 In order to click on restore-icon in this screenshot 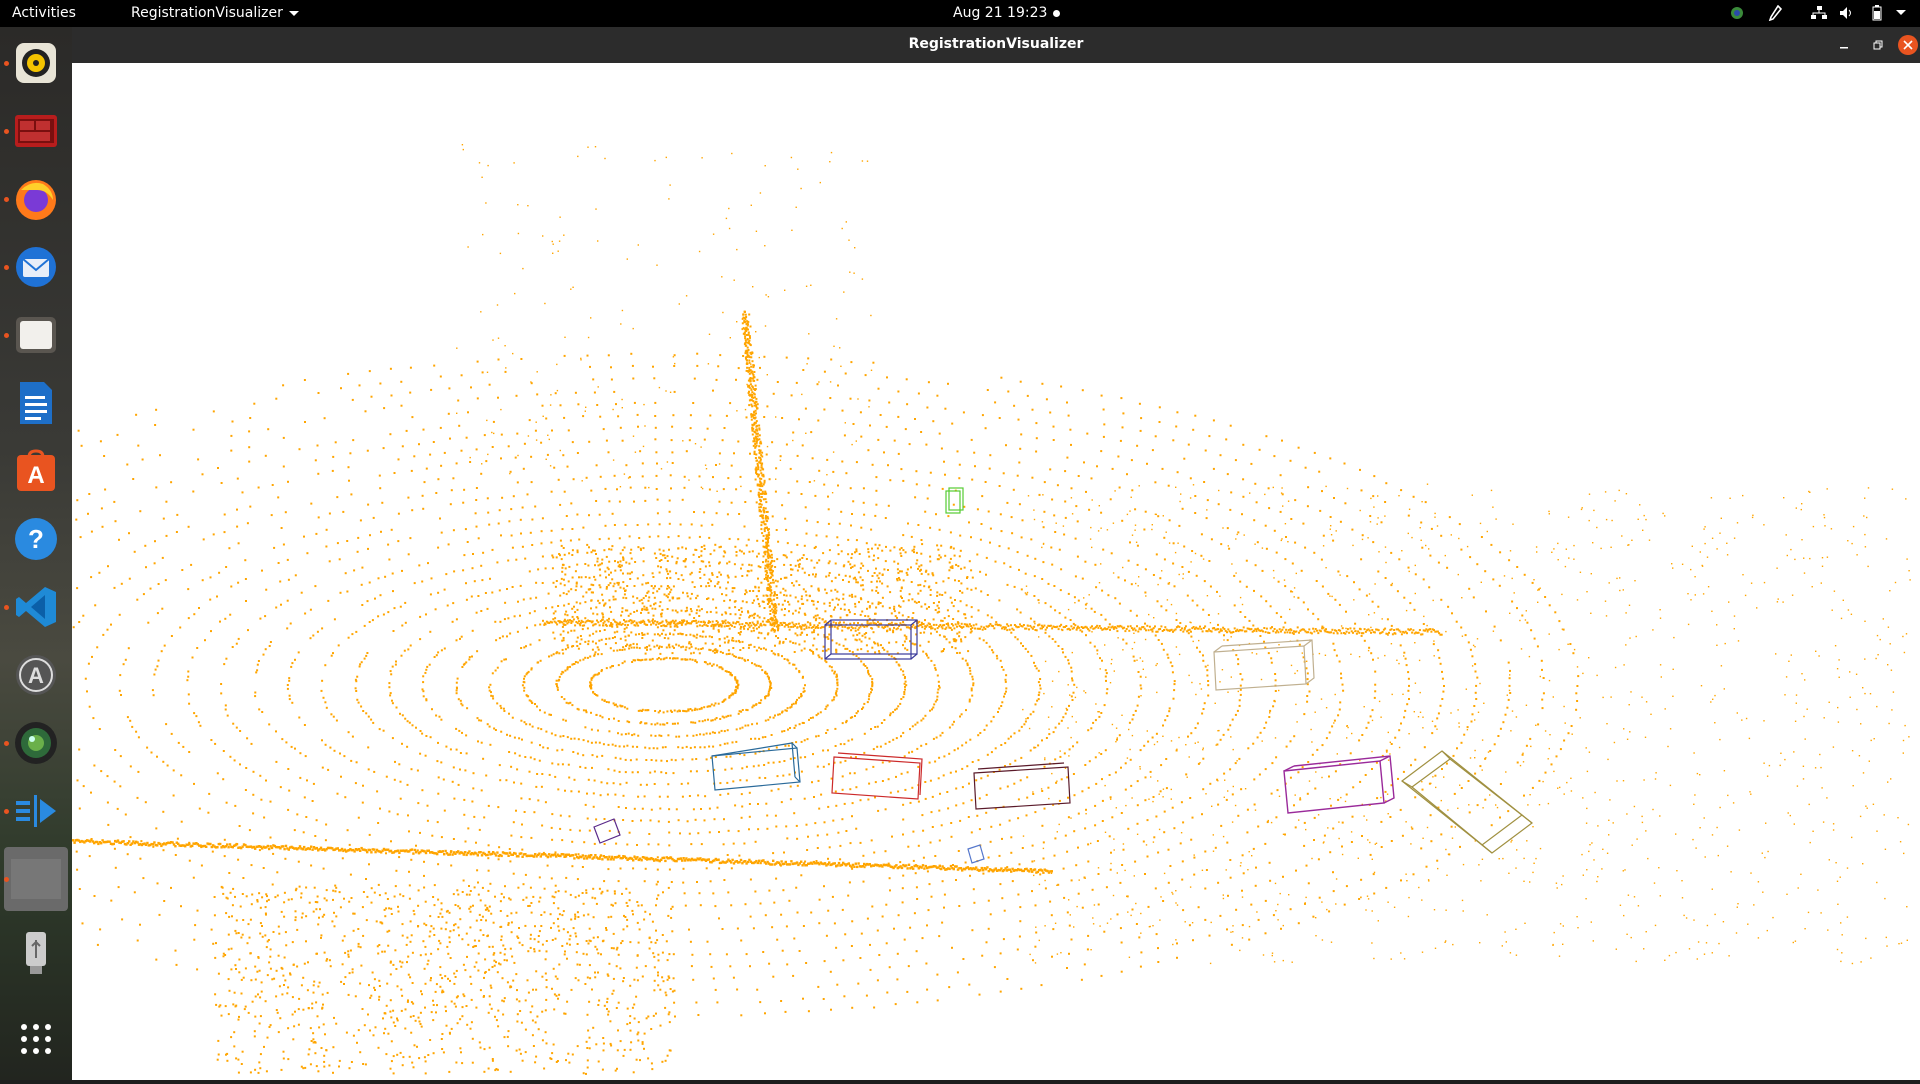, I will do `click(1878, 45)`.